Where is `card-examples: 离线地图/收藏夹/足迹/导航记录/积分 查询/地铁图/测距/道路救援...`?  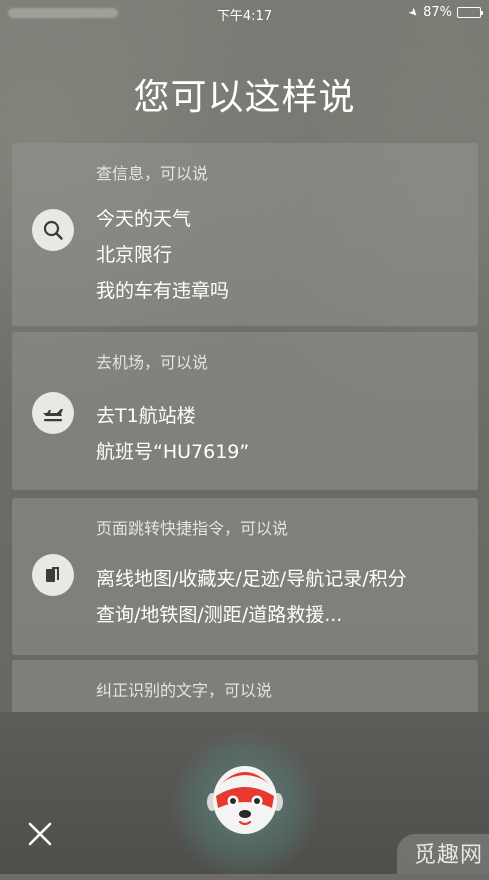
card-examples: 离线地图/收藏夹/足迹/导航记录/积分 查询/地铁图/测距/道路救援... is located at coordinates (281, 597).